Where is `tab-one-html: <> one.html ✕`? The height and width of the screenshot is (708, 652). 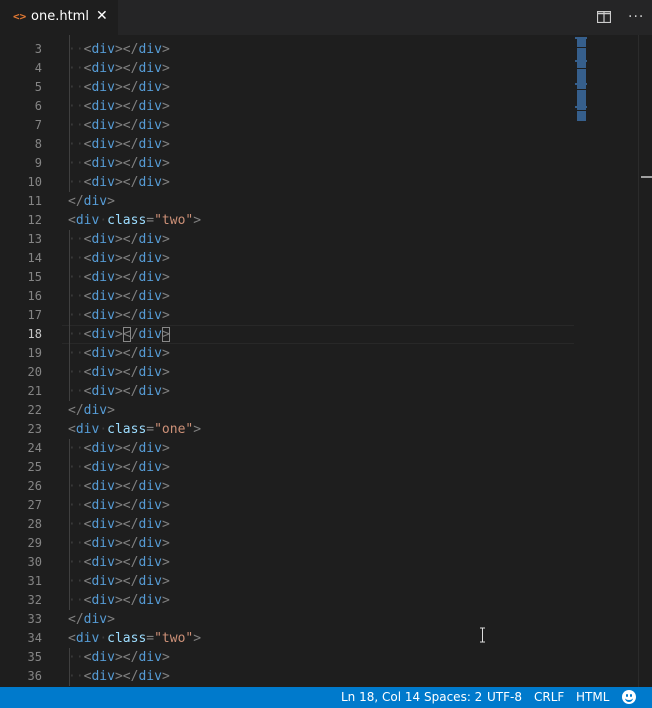
tab-one-html: <> one.html ✕ is located at coordinates (59, 17).